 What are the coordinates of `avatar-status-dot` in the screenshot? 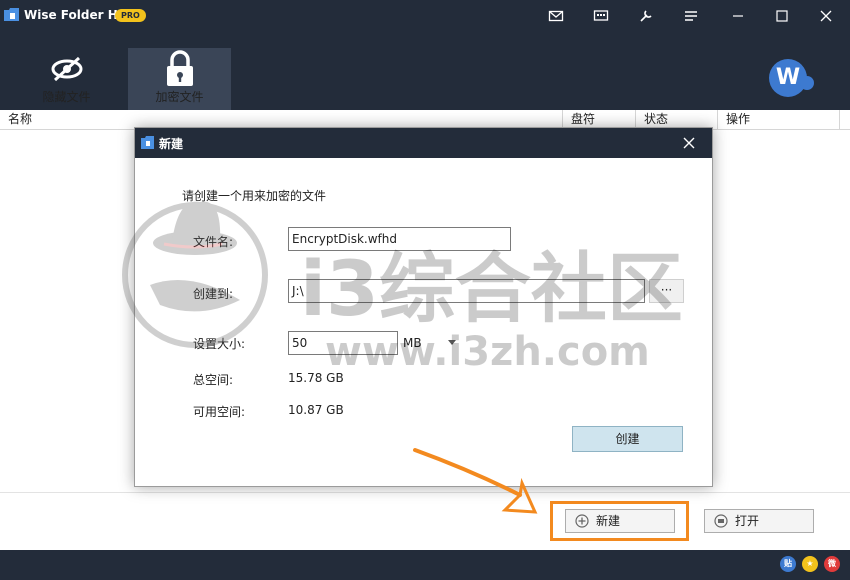 It's located at (807, 83).